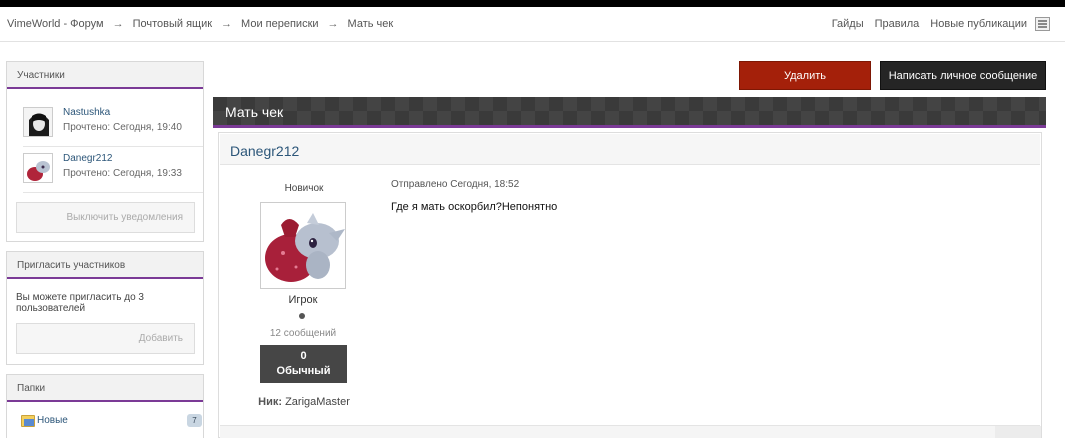  I want to click on nav-links: Гайды Правила Новые публикации, so click(924, 24).